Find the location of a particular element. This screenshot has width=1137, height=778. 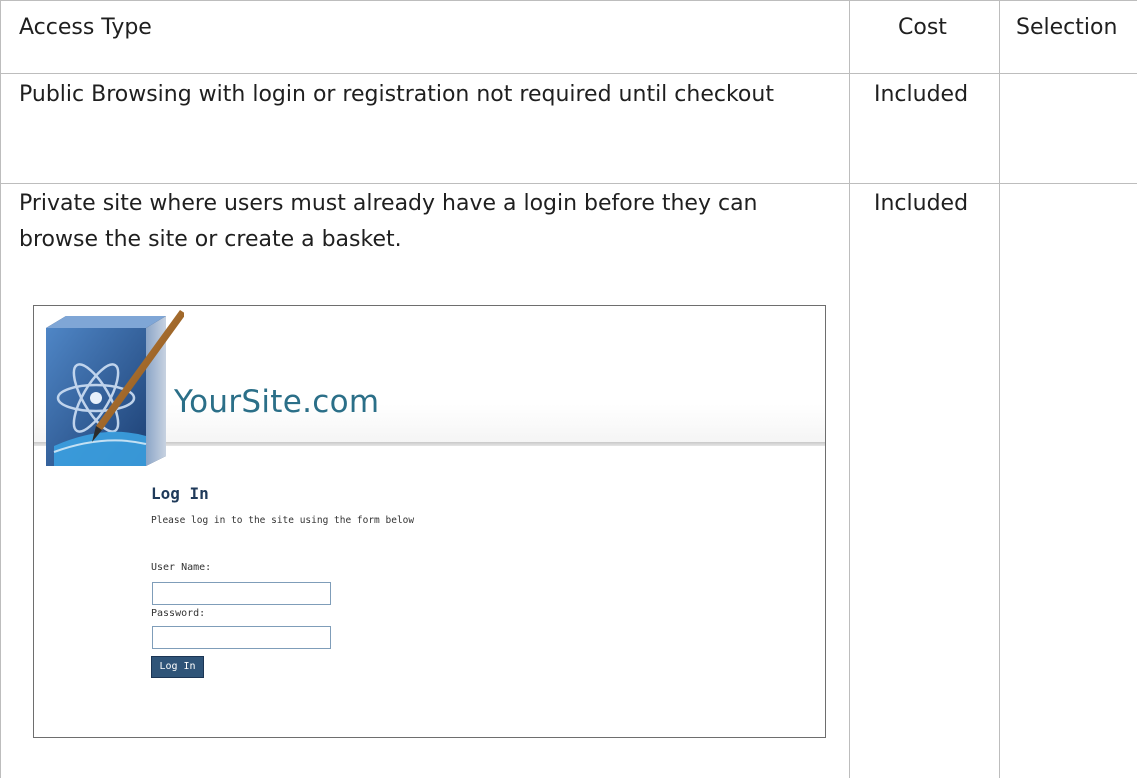

atom-pen-logo-icon is located at coordinates (115, 388).